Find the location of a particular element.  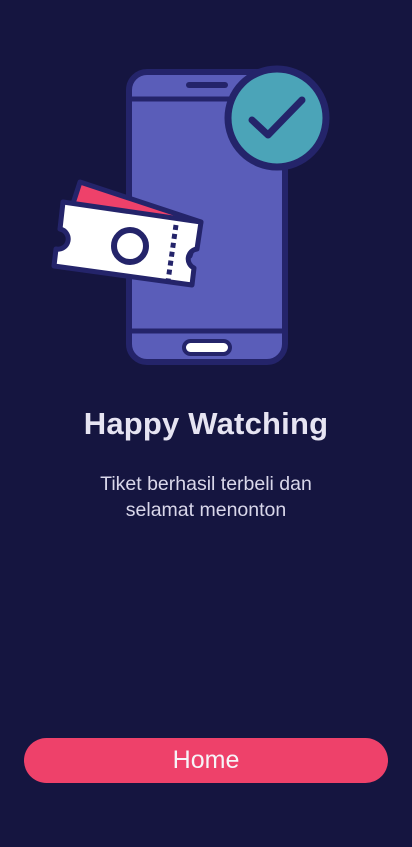

check-circle-icon is located at coordinates (277, 118).